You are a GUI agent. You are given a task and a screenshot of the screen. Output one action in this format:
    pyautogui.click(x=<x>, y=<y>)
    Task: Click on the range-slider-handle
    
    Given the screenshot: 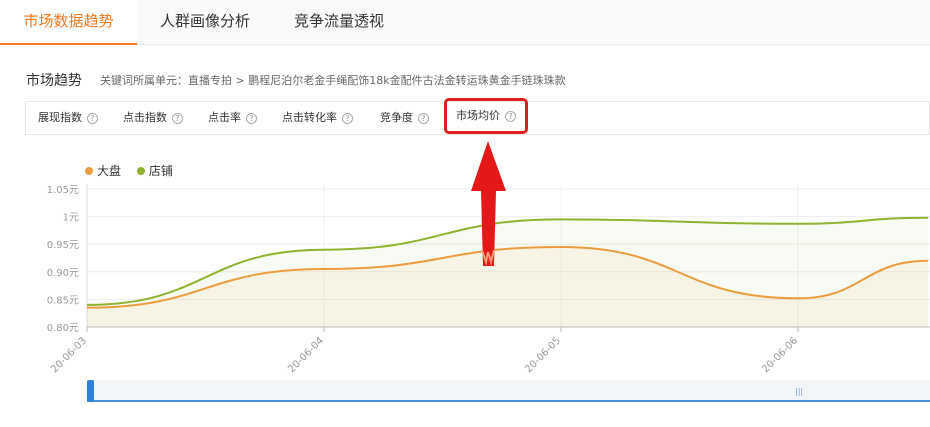 What is the action you would take?
    pyautogui.click(x=90, y=391)
    